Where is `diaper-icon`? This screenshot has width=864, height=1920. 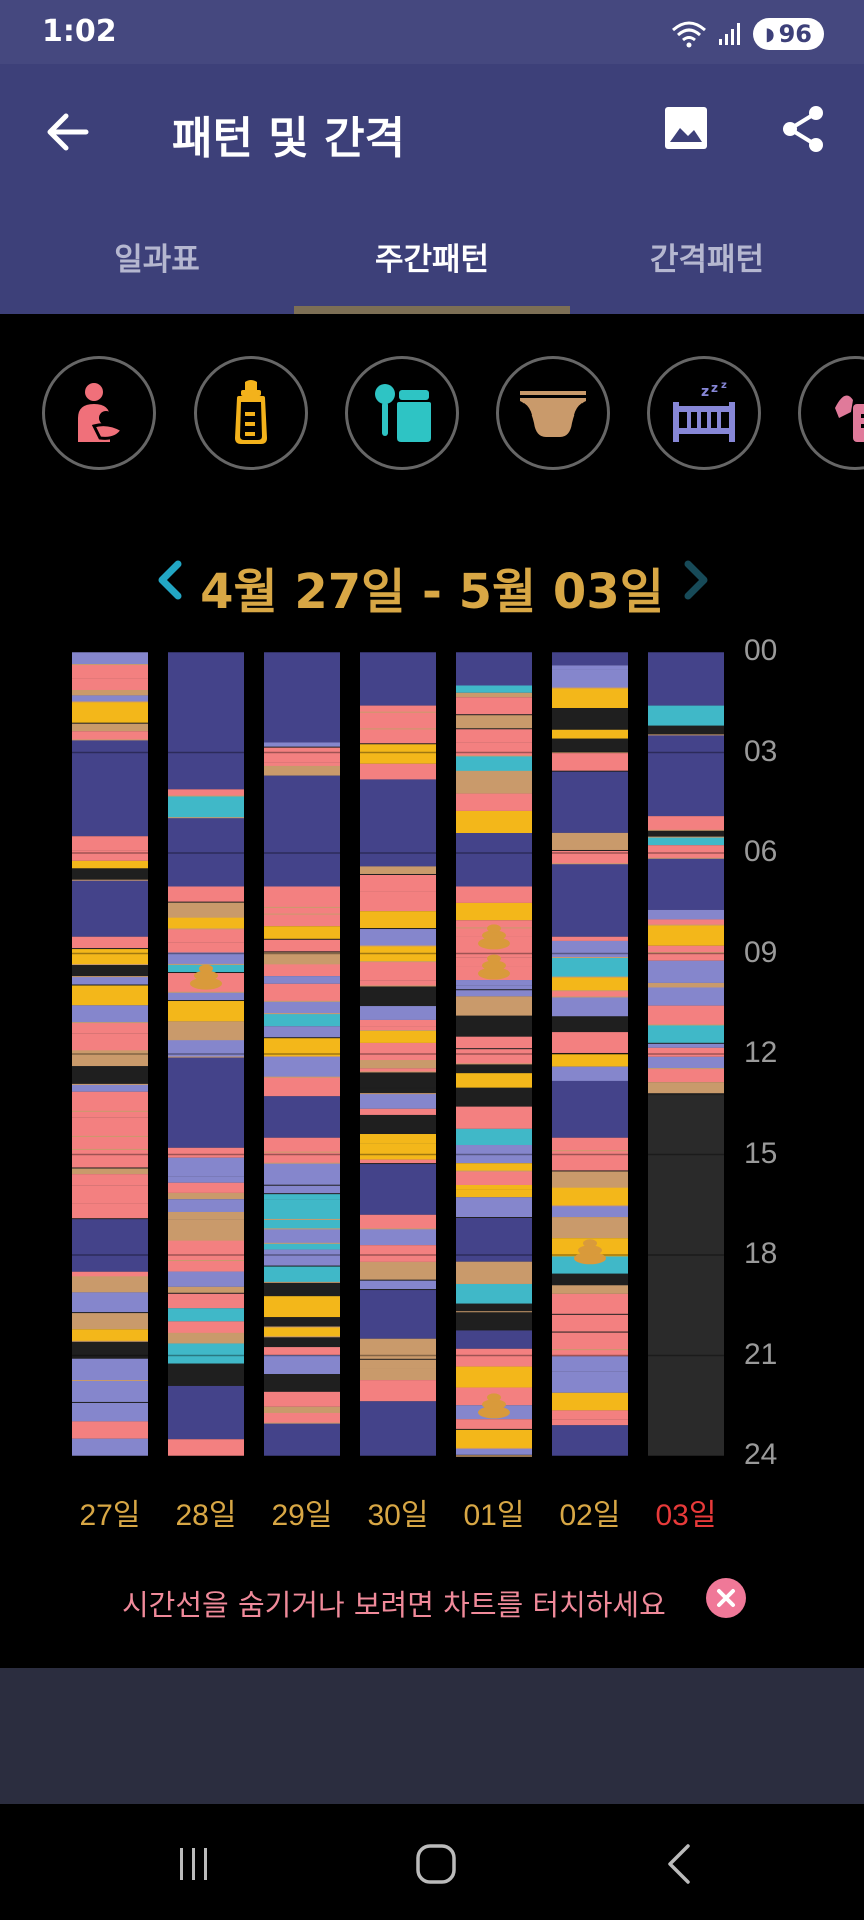
diaper-icon is located at coordinates (553, 414).